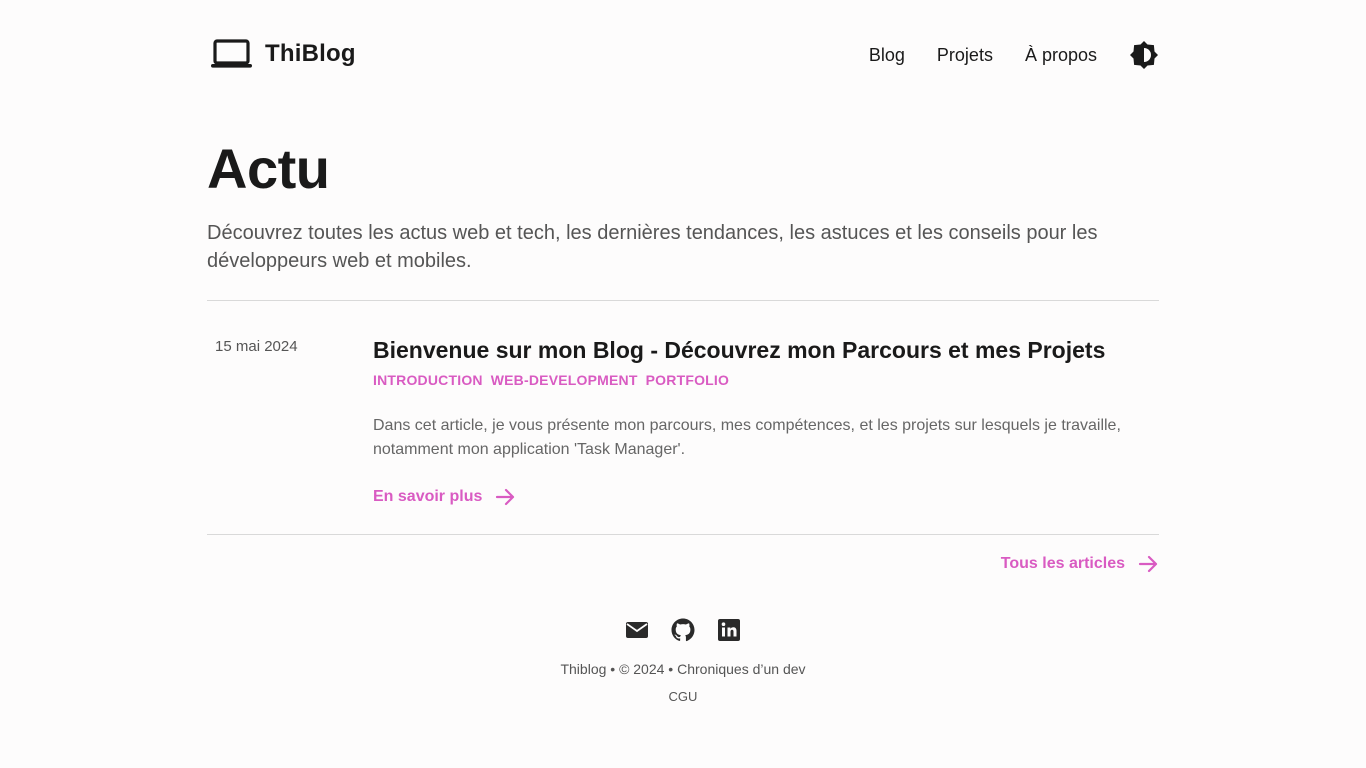 The width and height of the screenshot is (1366, 768). Describe the element at coordinates (683, 669) in the screenshot. I see `footer-copyright: Thiblog • © 2024 • Chroniques d’un dev` at that location.